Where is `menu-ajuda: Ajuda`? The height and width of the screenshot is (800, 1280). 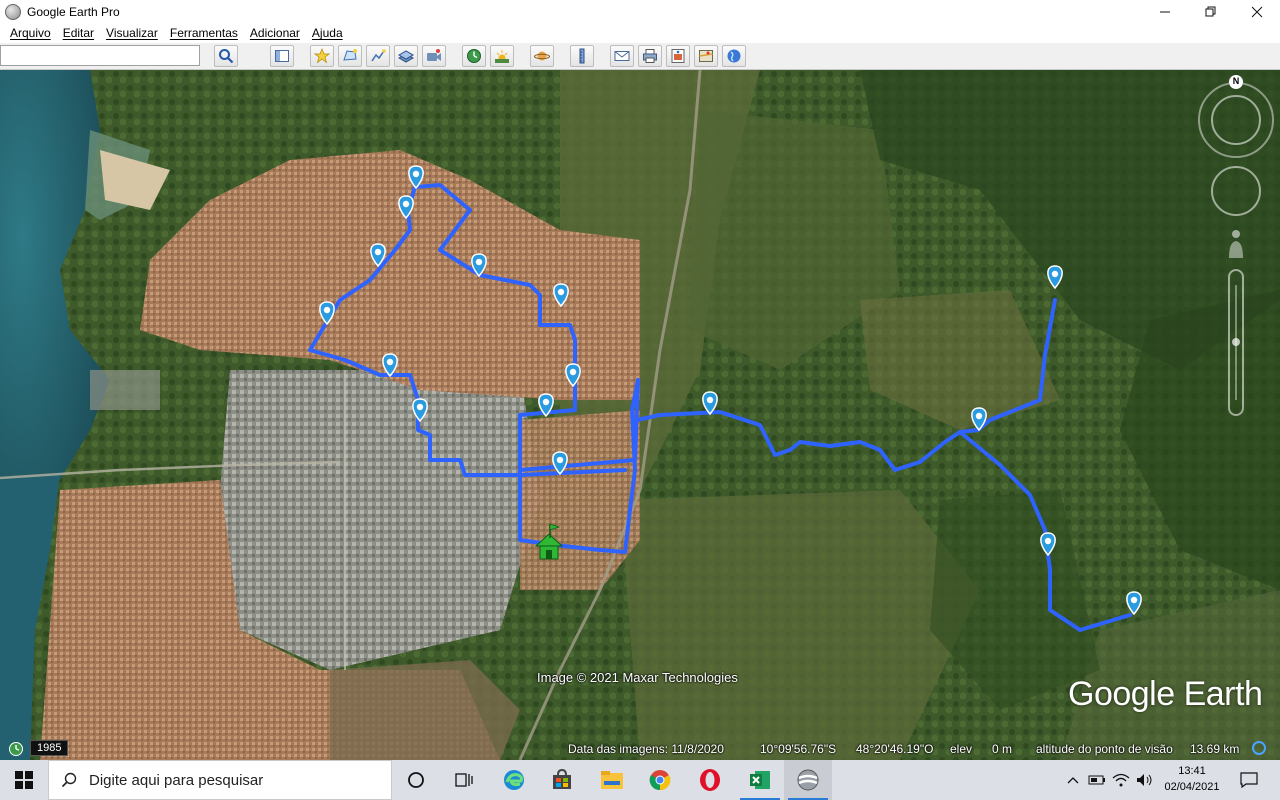 menu-ajuda: Ajuda is located at coordinates (327, 33).